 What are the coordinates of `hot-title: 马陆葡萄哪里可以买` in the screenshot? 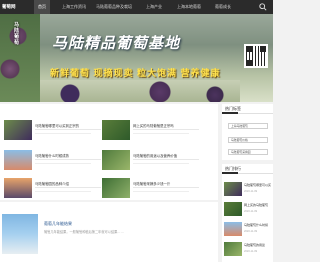 It's located at (259, 185).